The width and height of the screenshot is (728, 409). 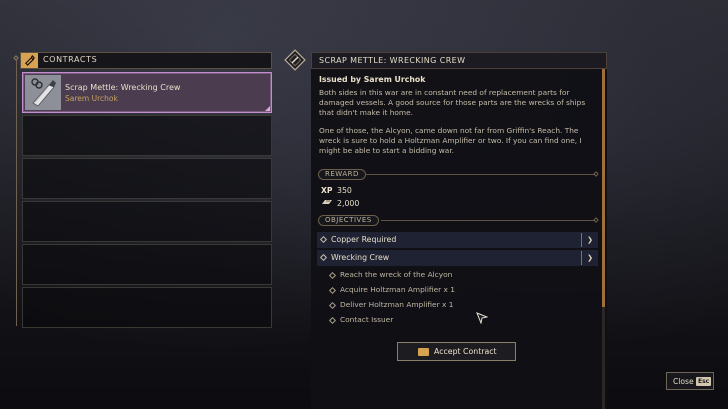 I want to click on accept-contract-button: Accept Contract, so click(x=456, y=351).